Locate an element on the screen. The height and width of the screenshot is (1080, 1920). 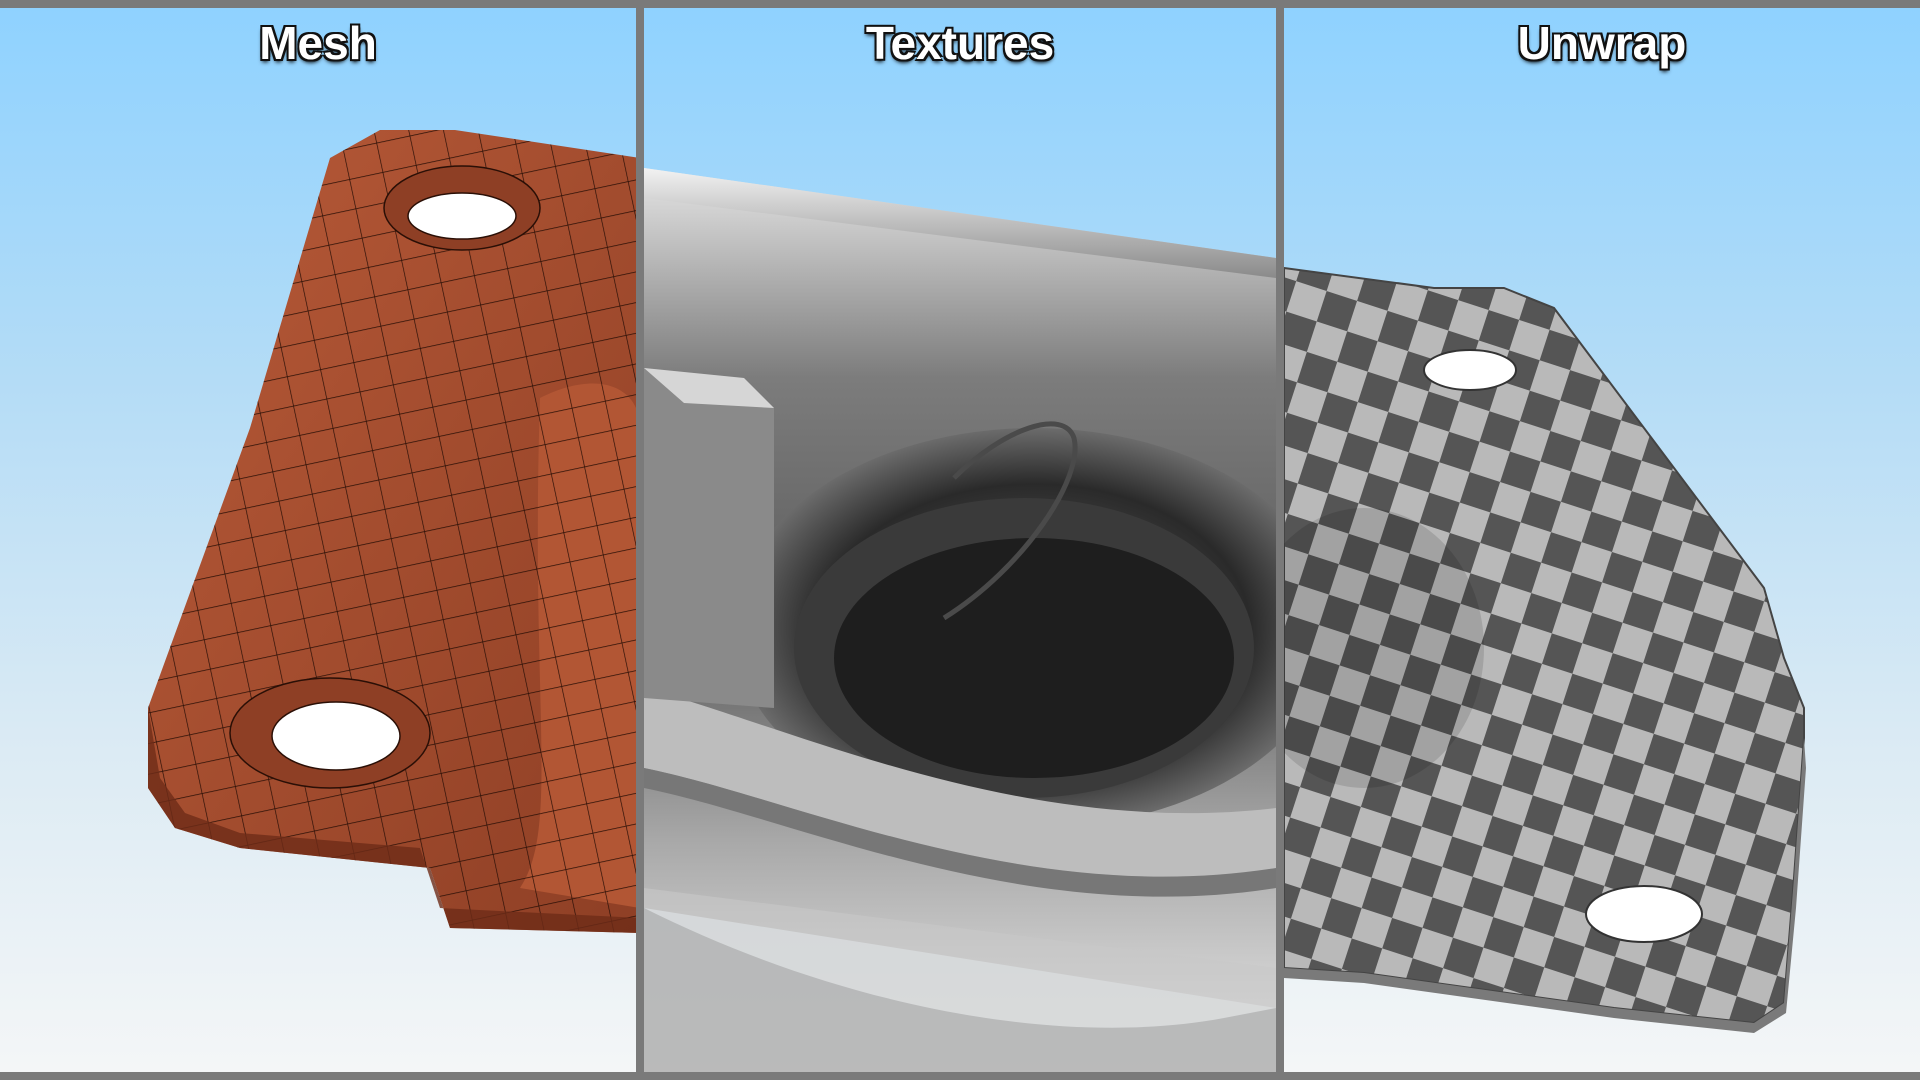
panel-title-mesh: Mesh is located at coordinates (318, 43).